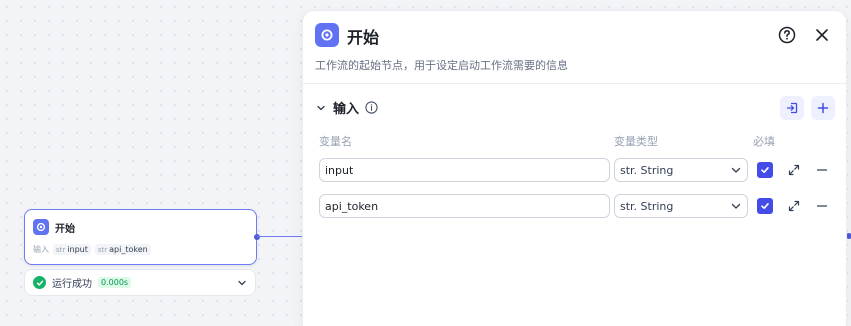 The height and width of the screenshot is (326, 851). I want to click on run-status-bar: 运行成功 0.000s, so click(140, 282).